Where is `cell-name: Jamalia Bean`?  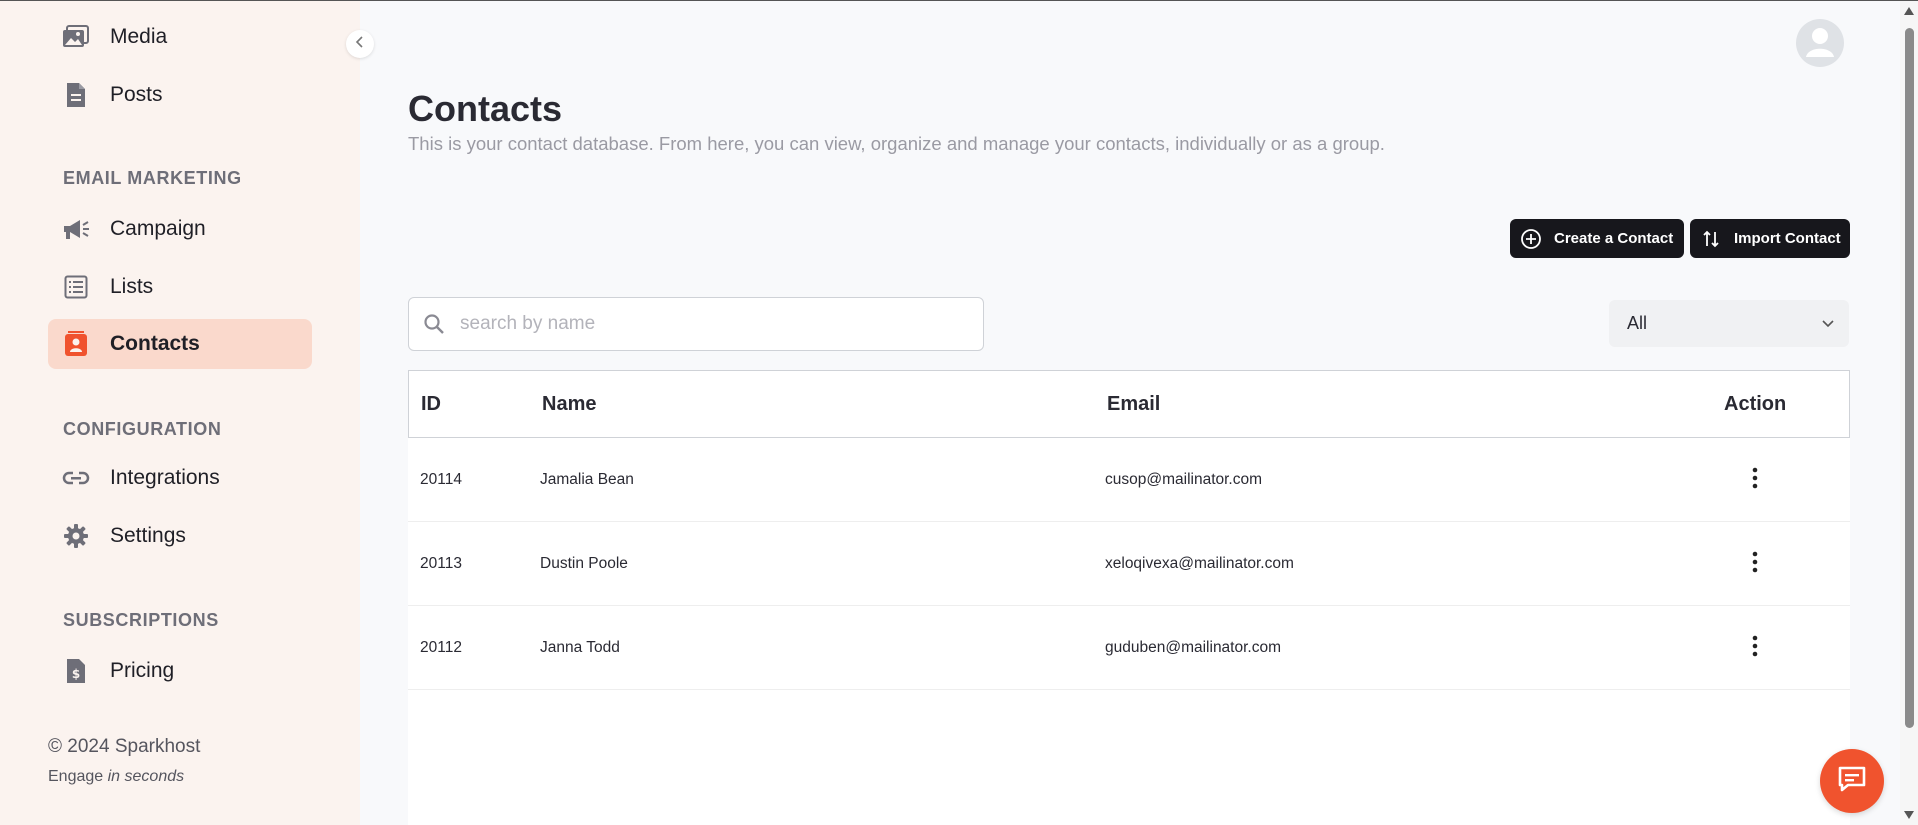
cell-name: Jamalia Bean is located at coordinates (587, 479).